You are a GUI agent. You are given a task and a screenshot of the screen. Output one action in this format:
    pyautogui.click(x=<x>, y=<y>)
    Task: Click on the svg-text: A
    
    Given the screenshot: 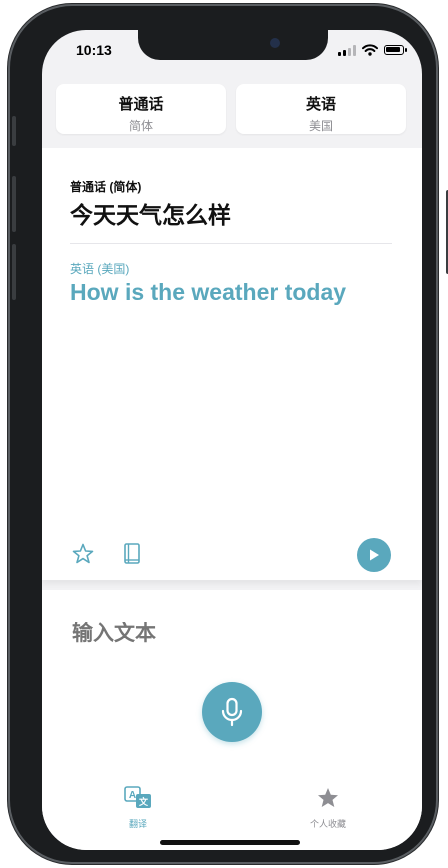 What is the action you would take?
    pyautogui.click(x=132, y=795)
    